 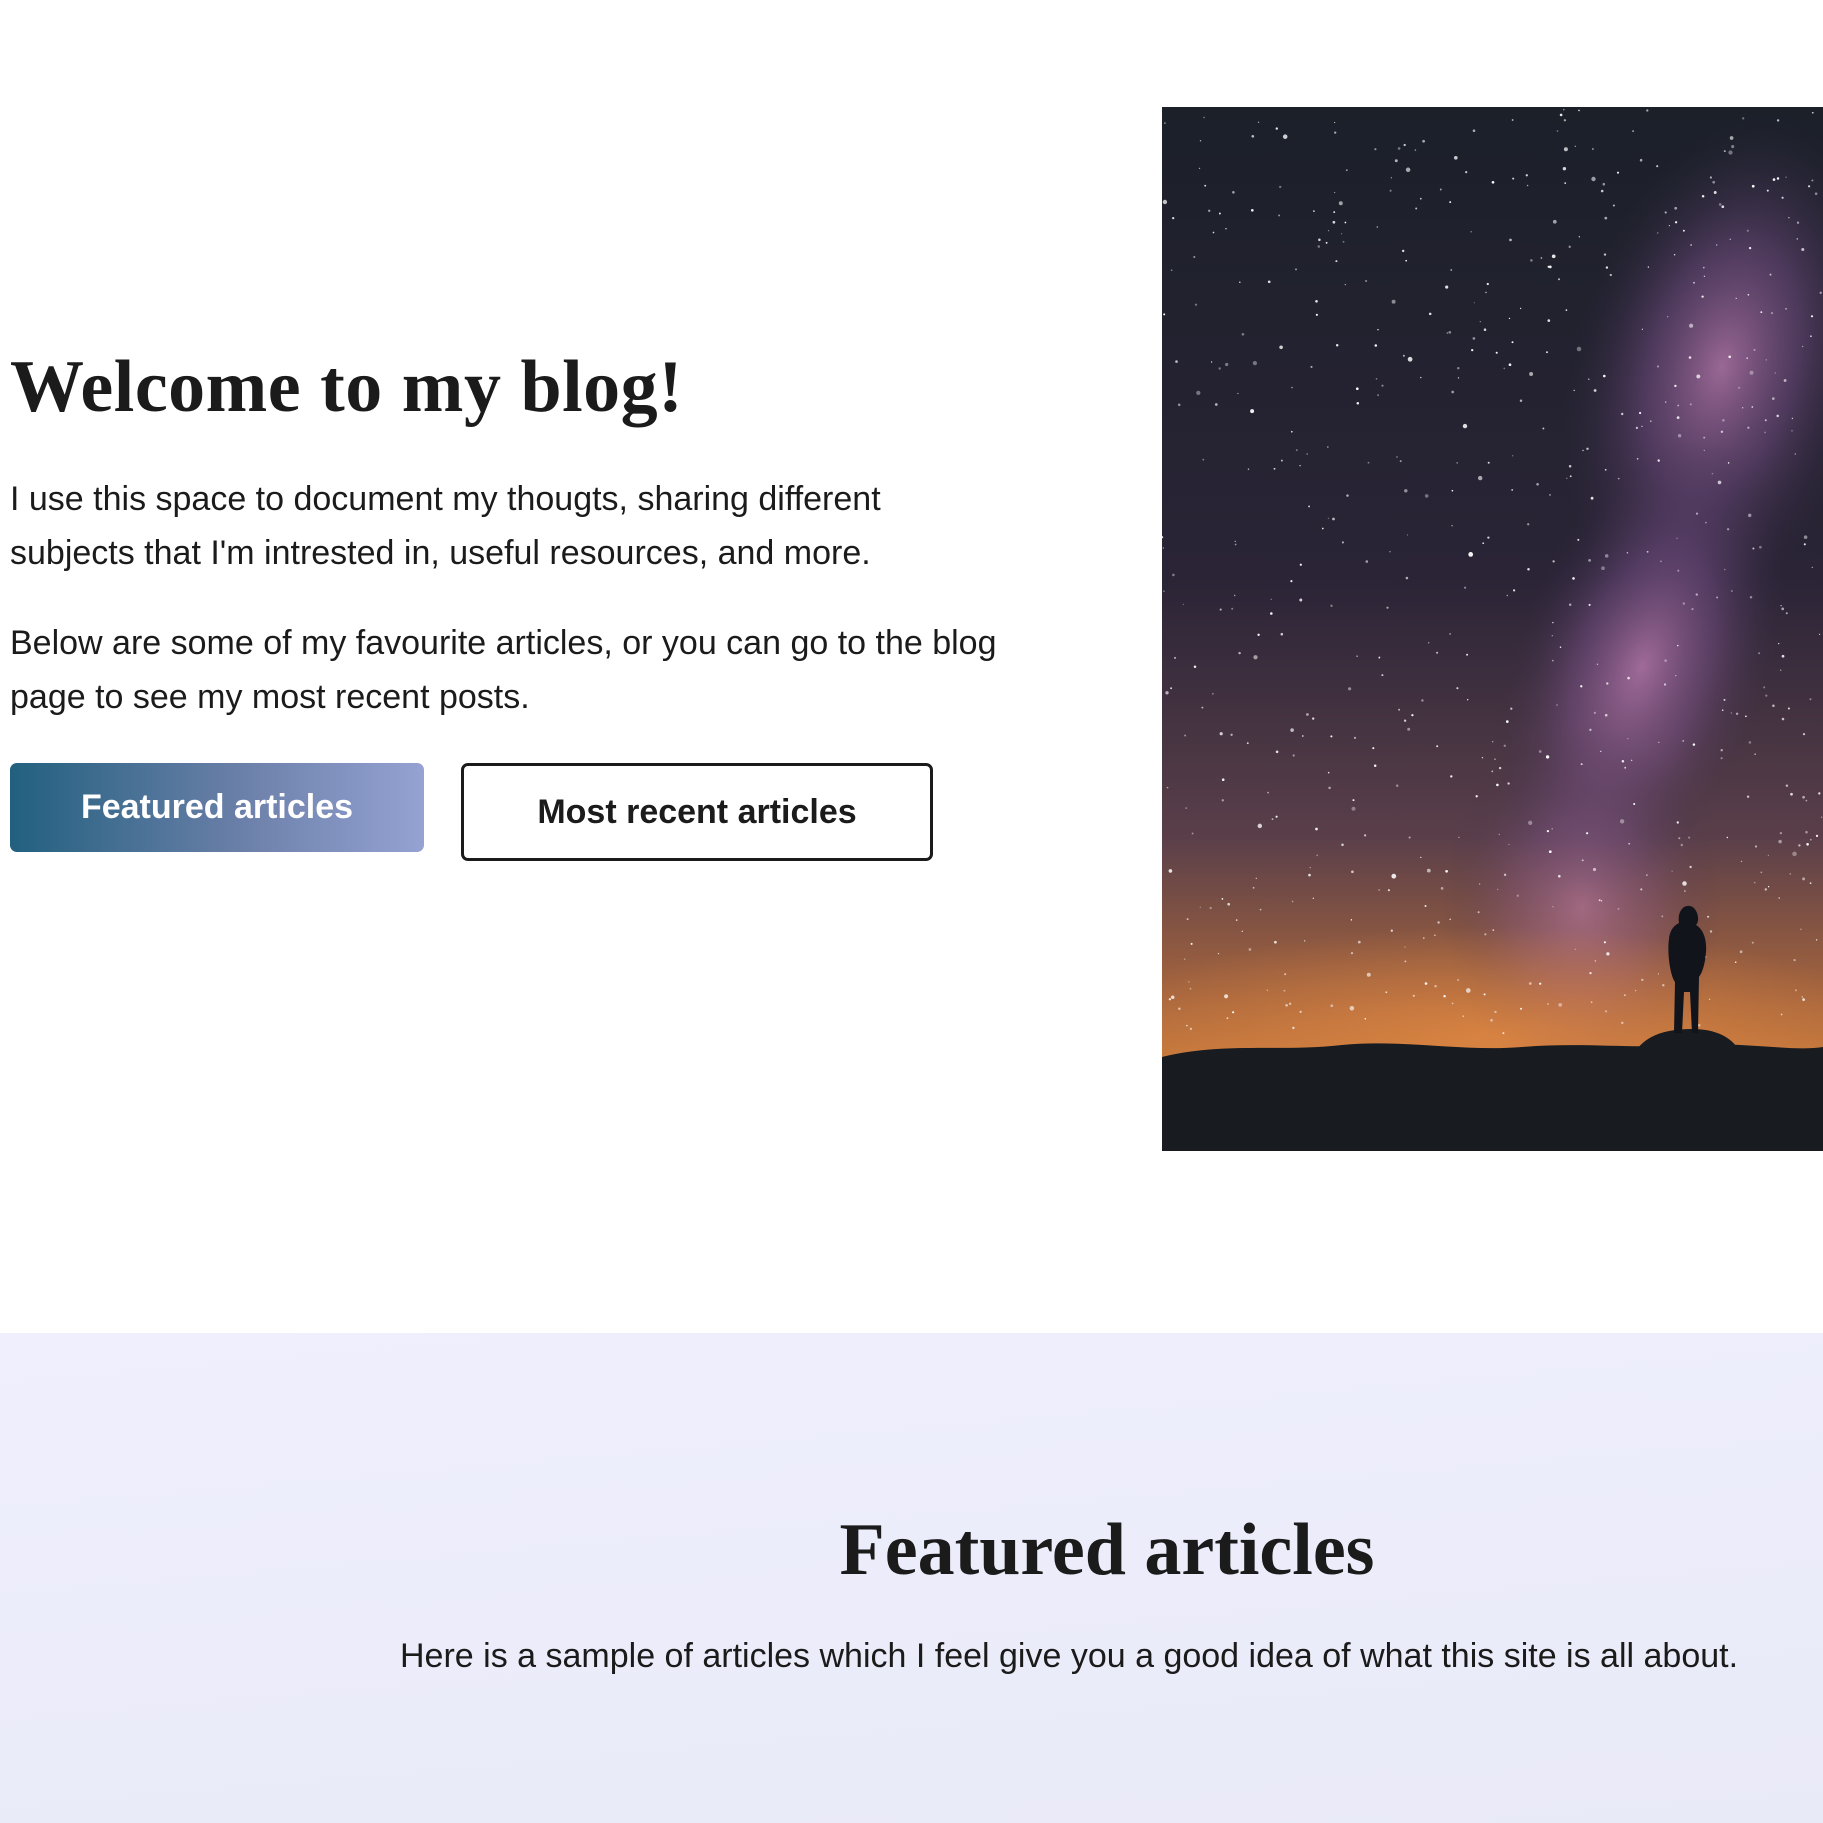 I want to click on most-recent-articles-button: Most recent articles, so click(x=697, y=812).